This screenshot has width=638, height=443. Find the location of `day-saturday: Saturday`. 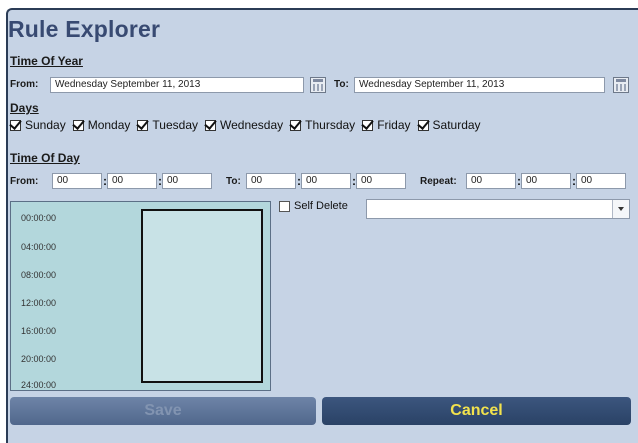

day-saturday: Saturday is located at coordinates (449, 125).